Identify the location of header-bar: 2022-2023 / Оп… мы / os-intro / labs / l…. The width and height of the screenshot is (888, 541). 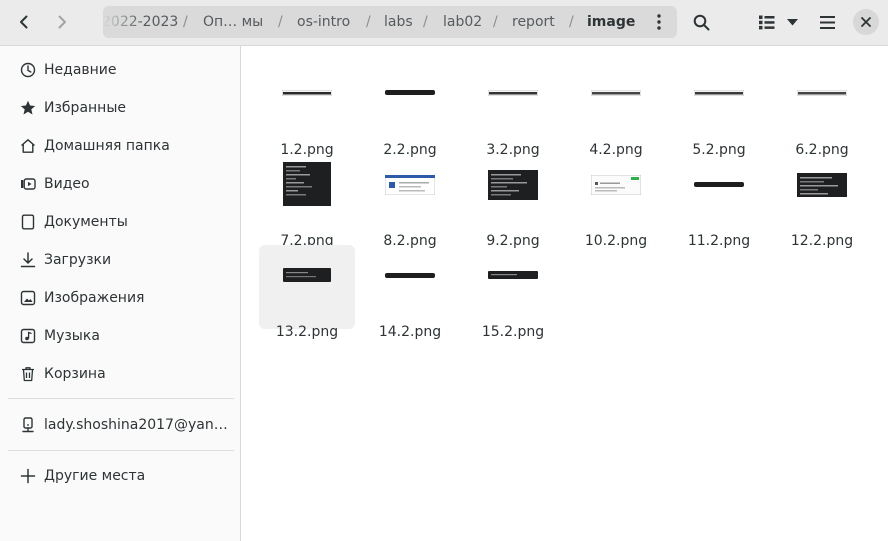
(444, 23).